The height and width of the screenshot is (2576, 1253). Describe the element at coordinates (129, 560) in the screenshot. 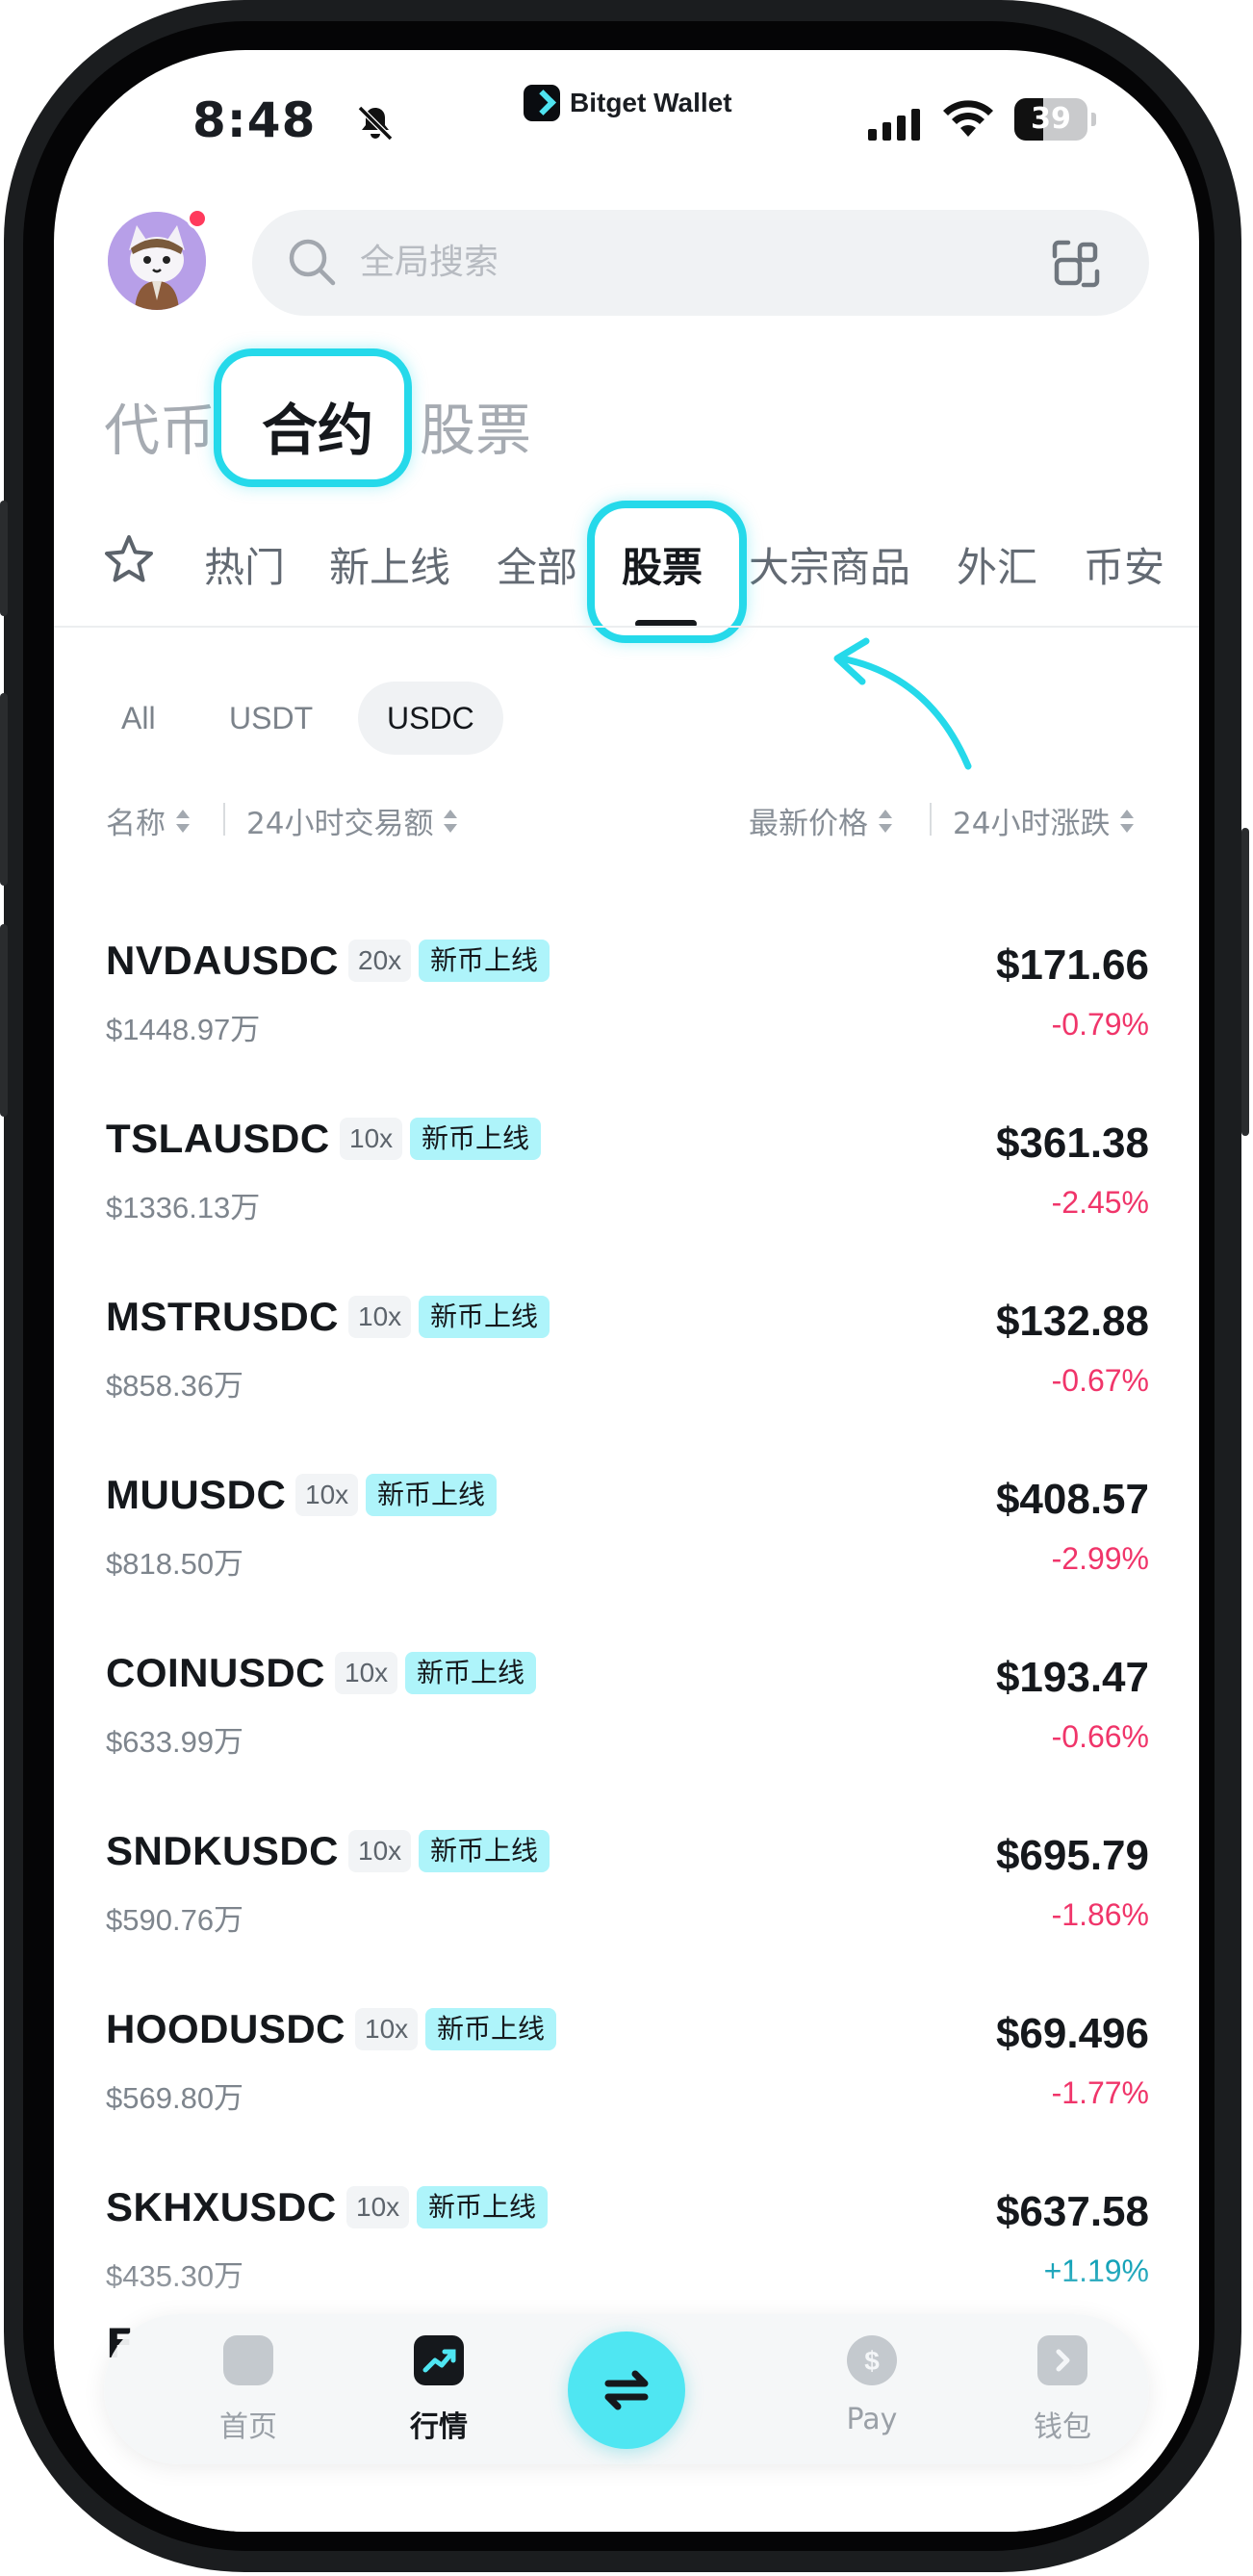

I see `favorites-star-icon` at that location.